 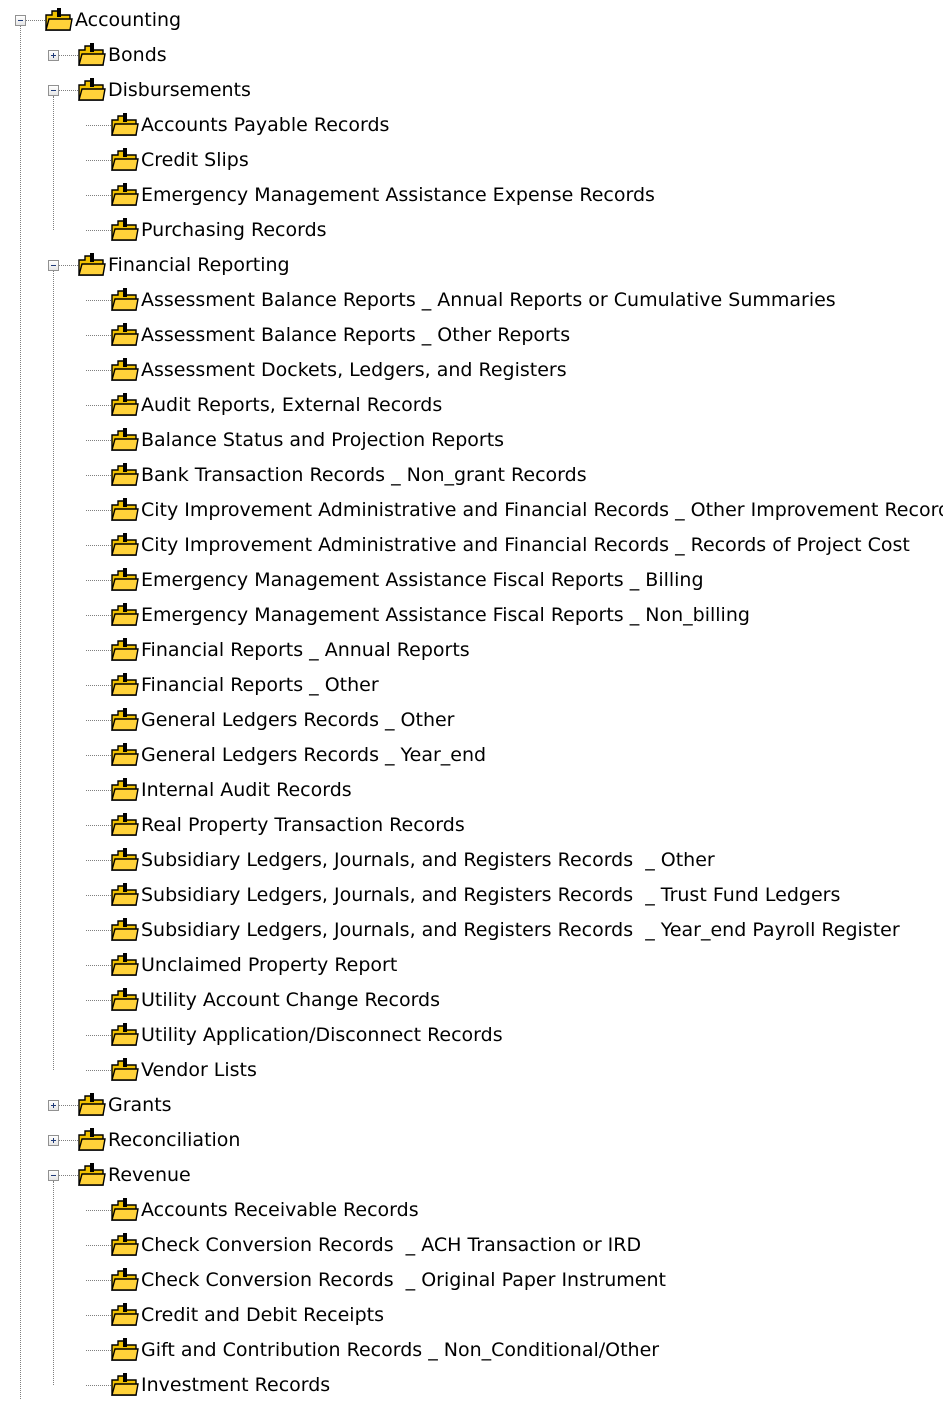 I want to click on tree-node-leaf-2-10: Financial Reports _ Annual Reports, so click(x=471, y=650).